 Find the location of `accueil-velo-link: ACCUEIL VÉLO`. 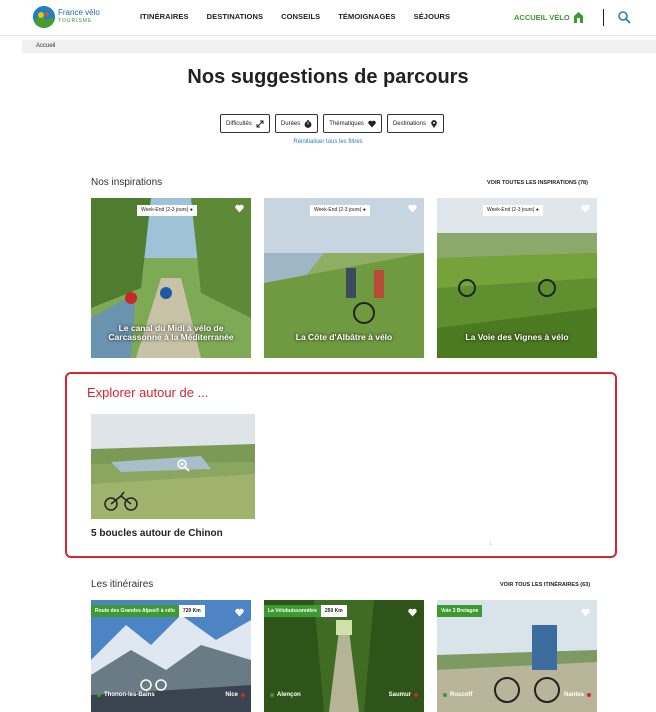

accueil-velo-link: ACCUEIL VÉLO is located at coordinates (548, 17).